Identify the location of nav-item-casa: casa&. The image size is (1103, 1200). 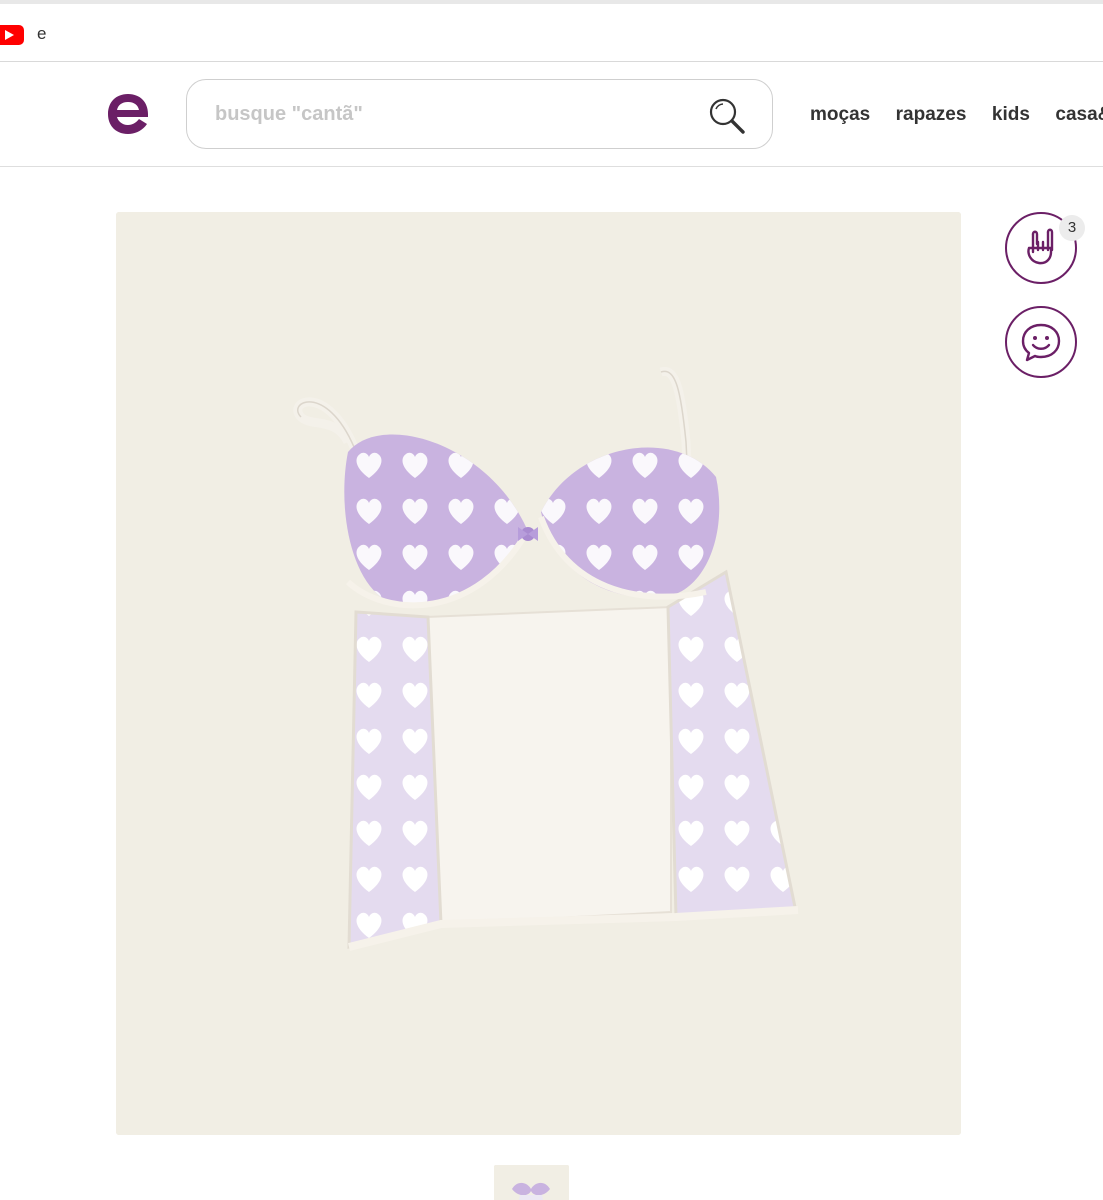
(1079, 115).